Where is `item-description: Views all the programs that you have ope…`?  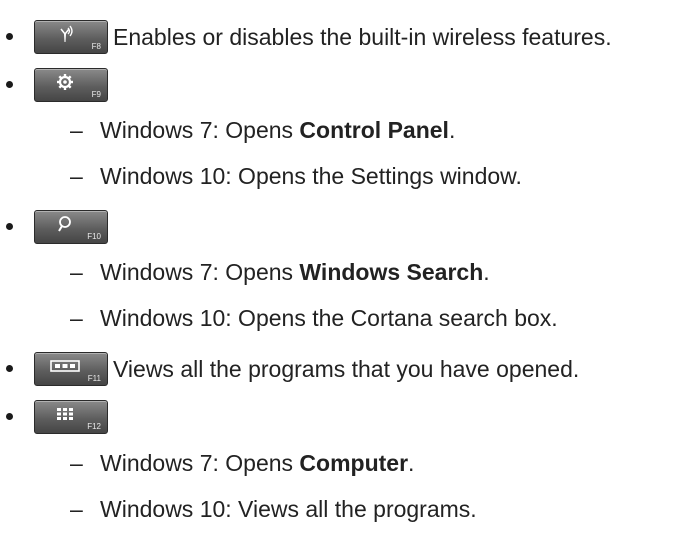
item-description: Views all the programs that you have ope… is located at coordinates (346, 369).